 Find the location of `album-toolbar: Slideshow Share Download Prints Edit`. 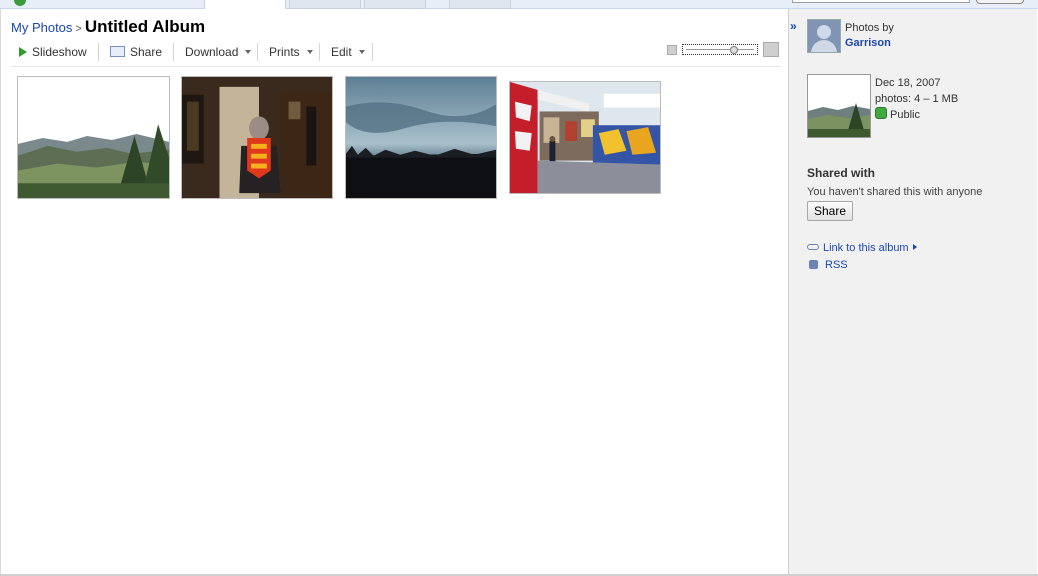

album-toolbar: Slideshow Share Download Prints Edit is located at coordinates (396, 55).